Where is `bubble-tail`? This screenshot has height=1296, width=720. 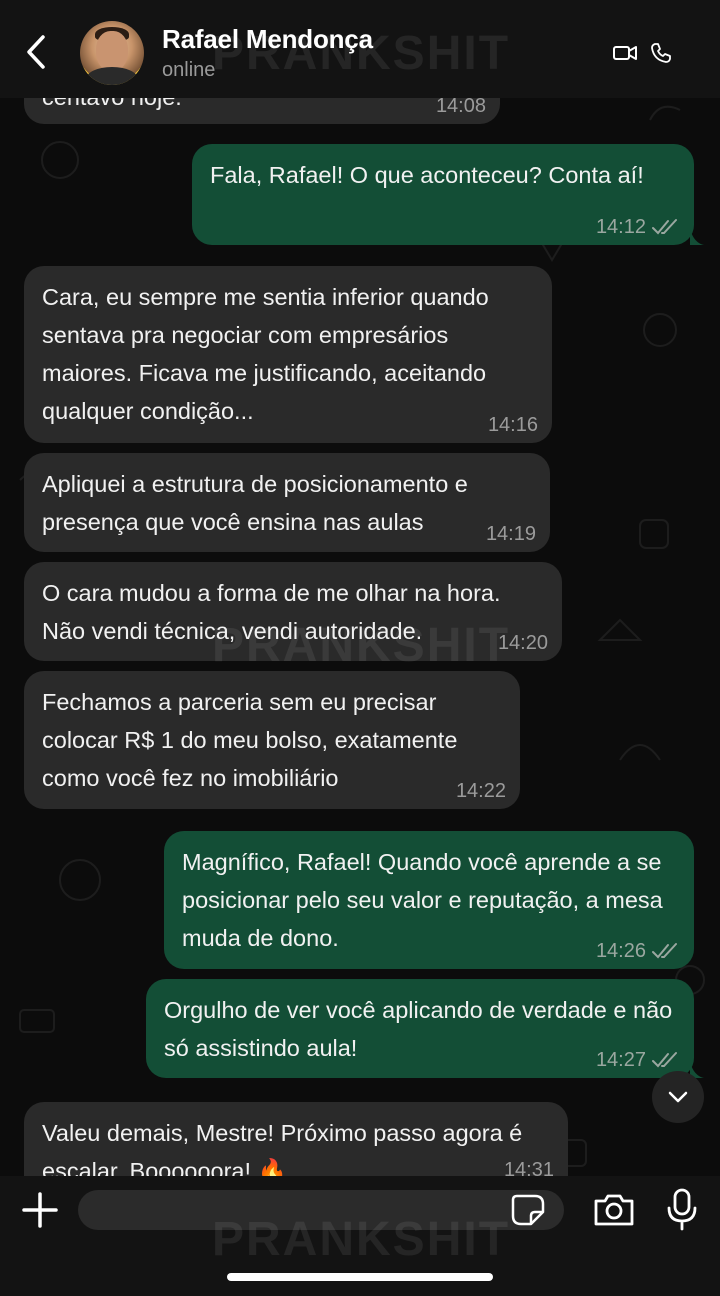
bubble-tail is located at coordinates (697, 237).